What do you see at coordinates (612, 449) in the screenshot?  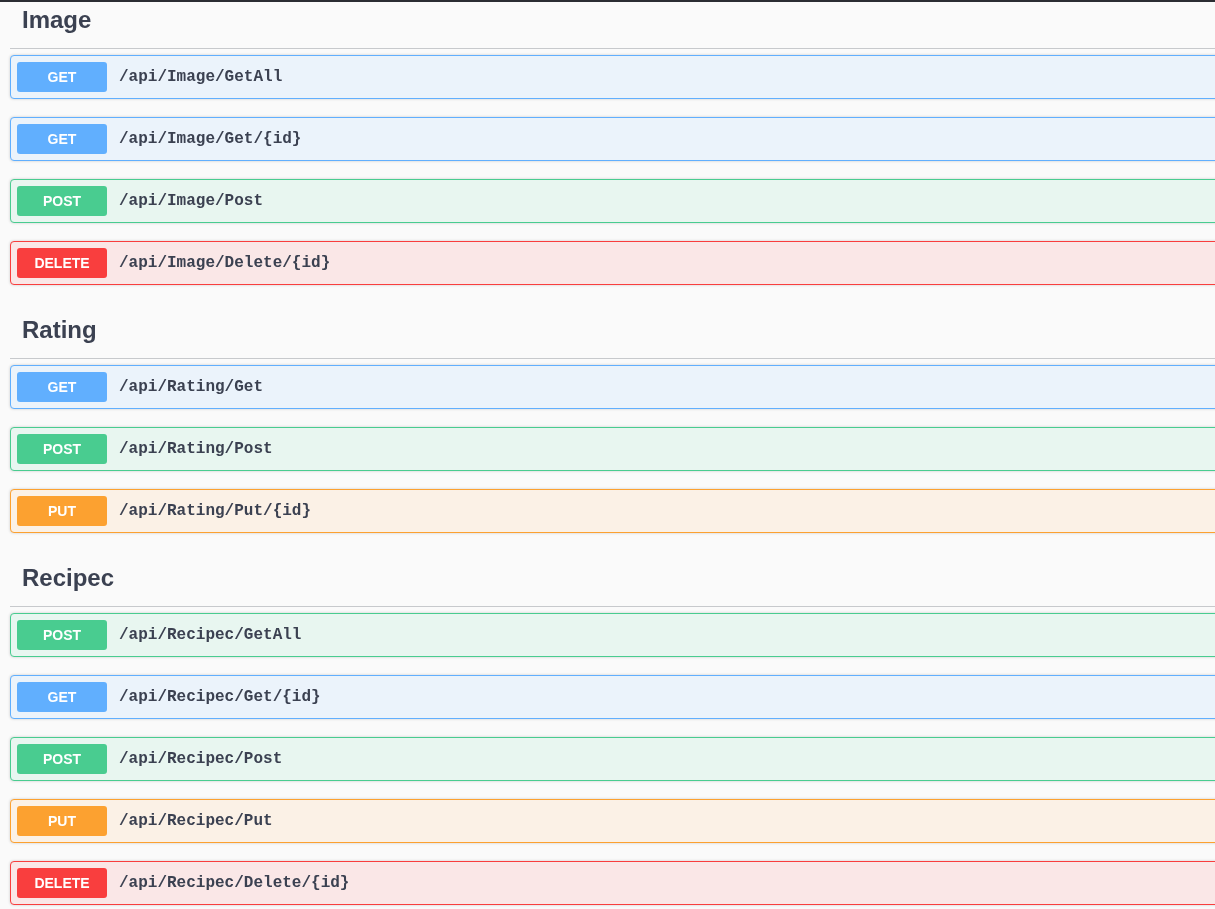 I see `endpoint-row: POST /api/Rating/Post` at bounding box center [612, 449].